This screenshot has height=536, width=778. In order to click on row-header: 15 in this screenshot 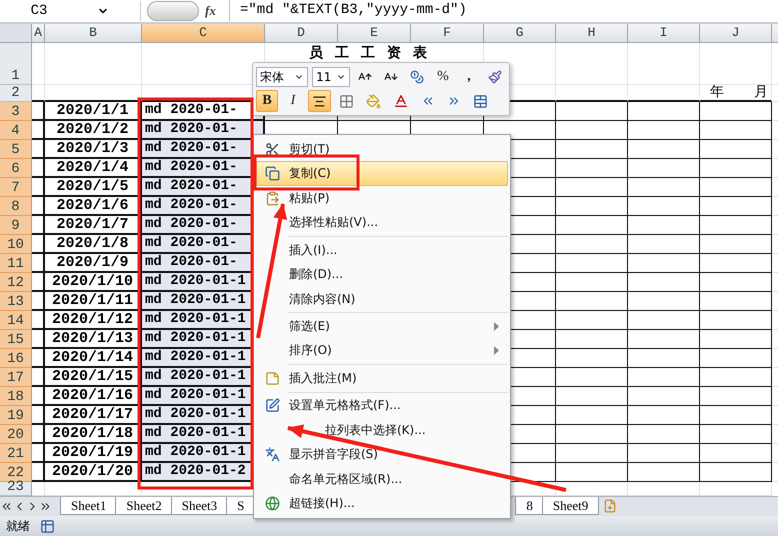, I will do `click(16, 339)`.